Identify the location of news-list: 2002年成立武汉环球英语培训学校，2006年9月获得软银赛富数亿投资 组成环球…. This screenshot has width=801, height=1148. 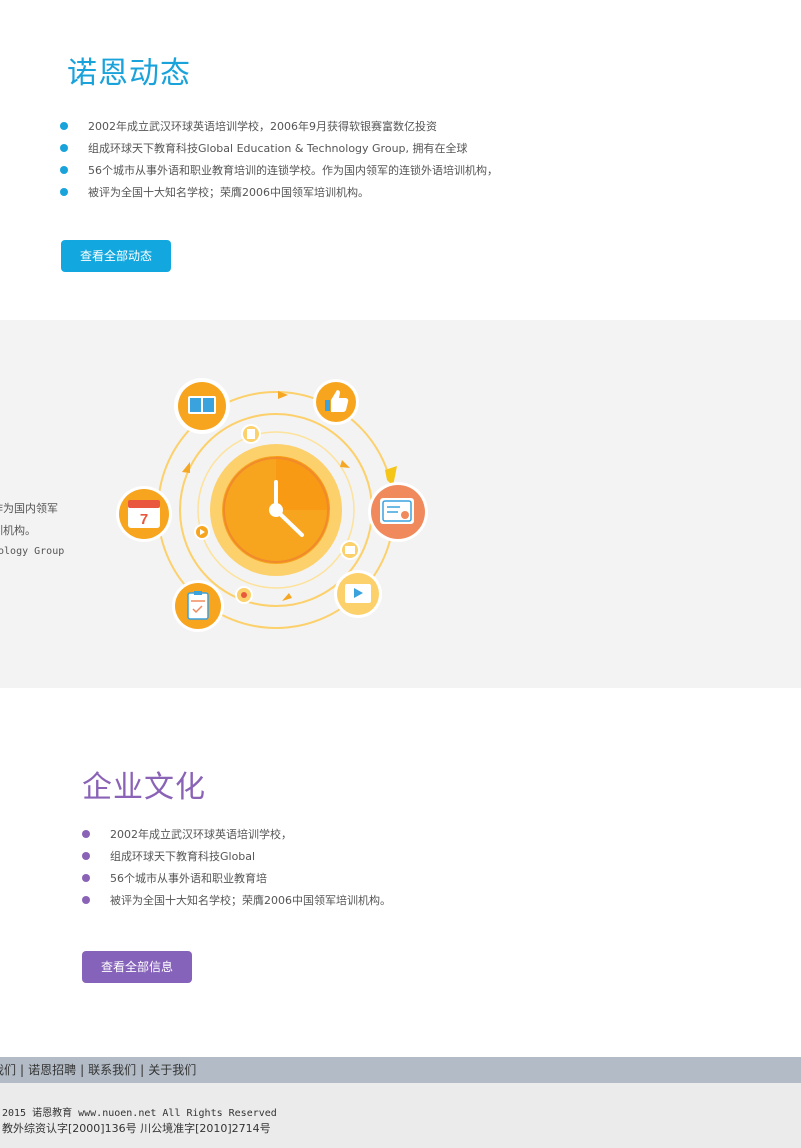
(279, 160).